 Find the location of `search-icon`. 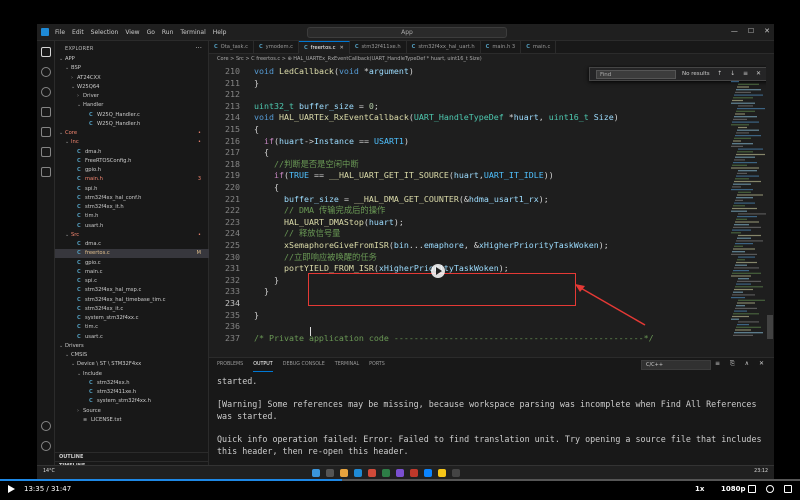

search-icon is located at coordinates (46, 72).